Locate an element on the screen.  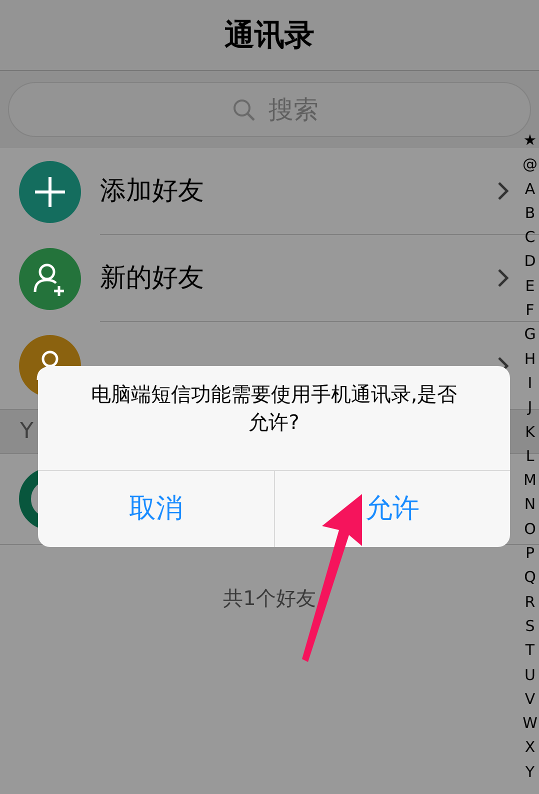
index-letter: L is located at coordinates (530, 456).